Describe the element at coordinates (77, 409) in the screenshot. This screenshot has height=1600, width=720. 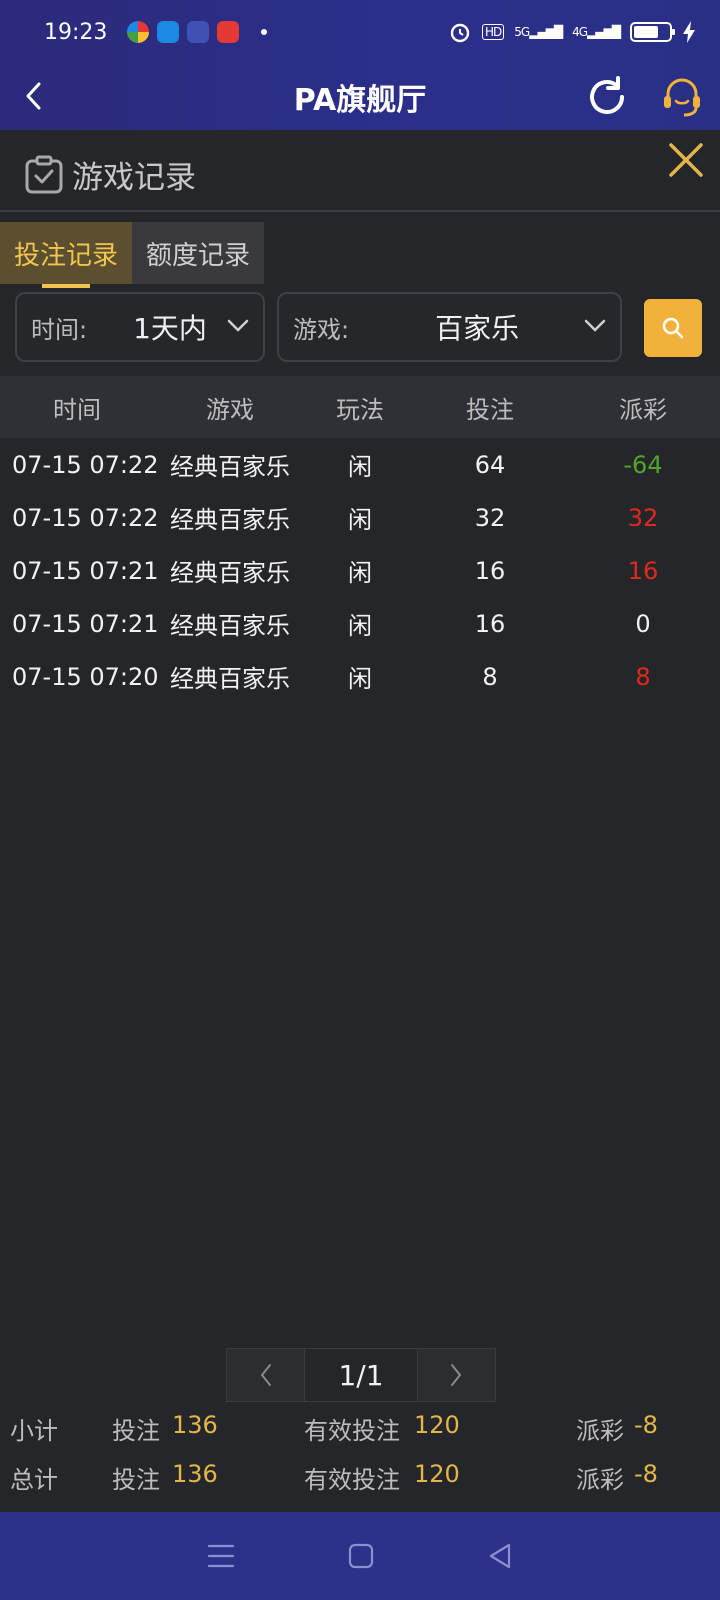
I see `column-header-time: 时间` at that location.